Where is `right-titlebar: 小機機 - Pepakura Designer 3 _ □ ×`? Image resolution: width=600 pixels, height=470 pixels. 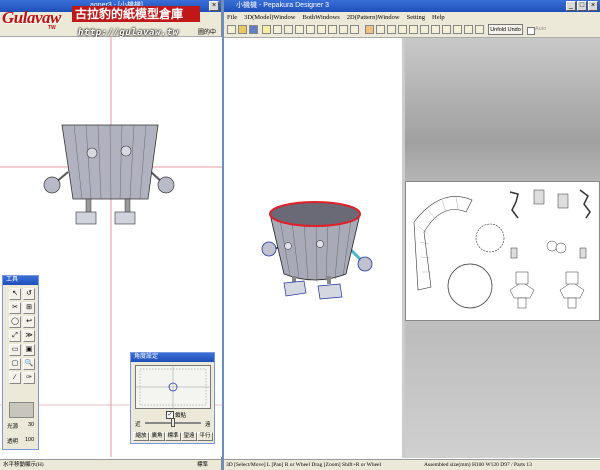
right-titlebar: 小機機 - Pepakura Designer 3 _ □ × is located at coordinates (412, 6).